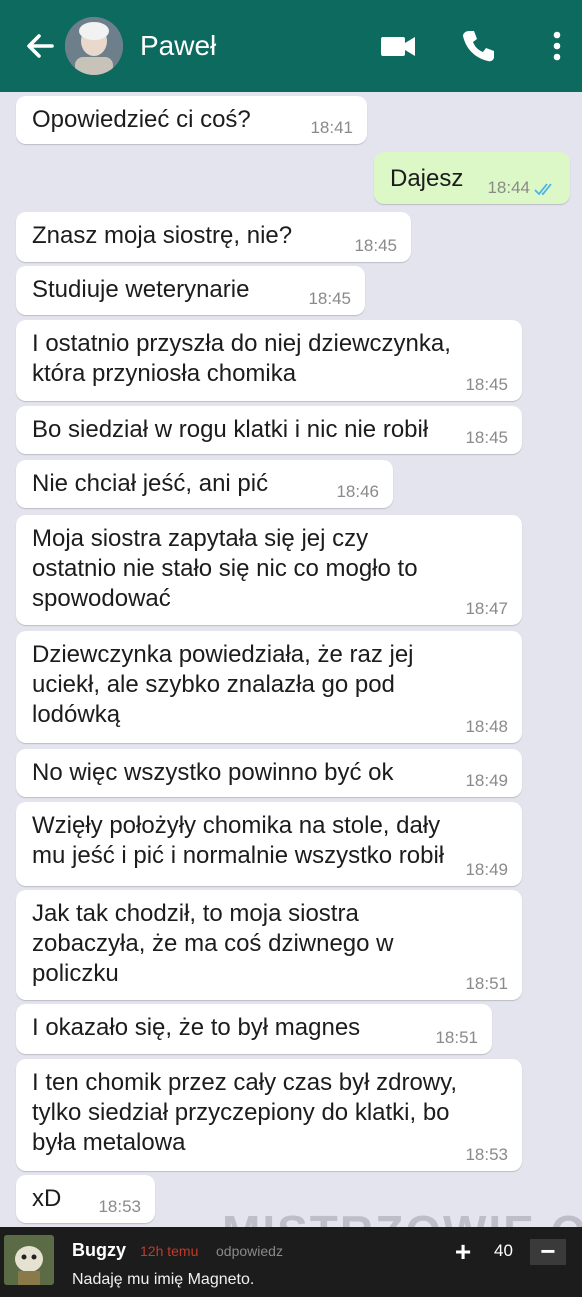  I want to click on more-vert-icon, so click(557, 46).